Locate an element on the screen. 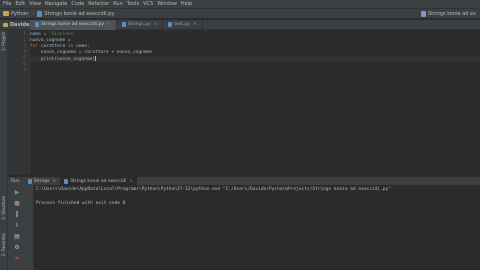 This screenshot has width=480, height=270. menu-item-code: Code is located at coordinates (77, 4).